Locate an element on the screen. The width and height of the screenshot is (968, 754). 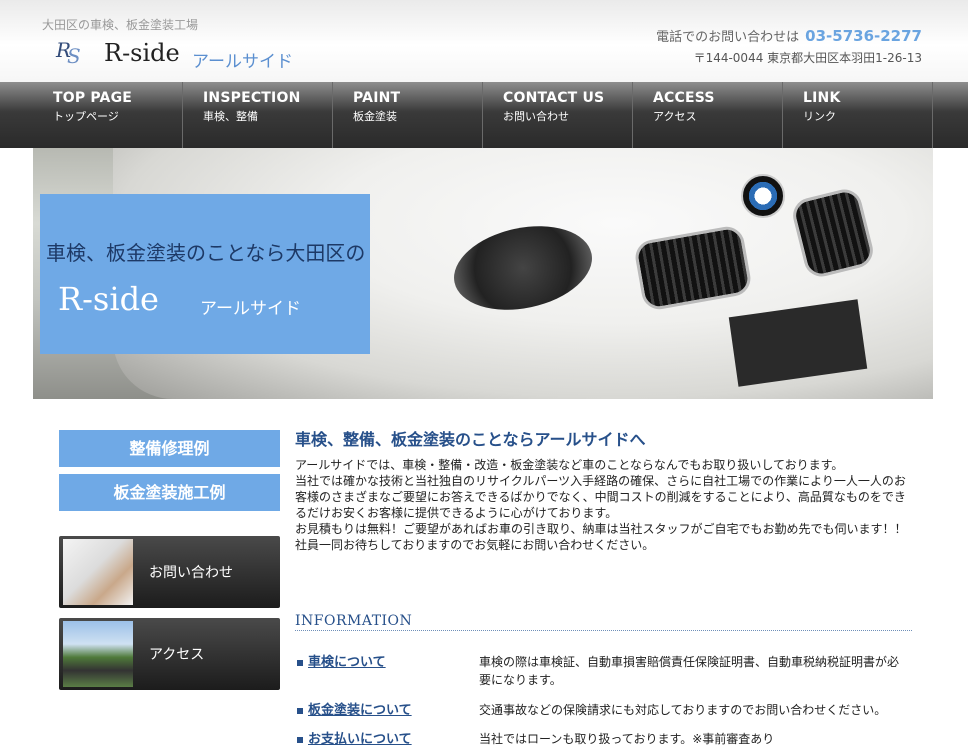
info-link-inspection: 車検について is located at coordinates (347, 662).